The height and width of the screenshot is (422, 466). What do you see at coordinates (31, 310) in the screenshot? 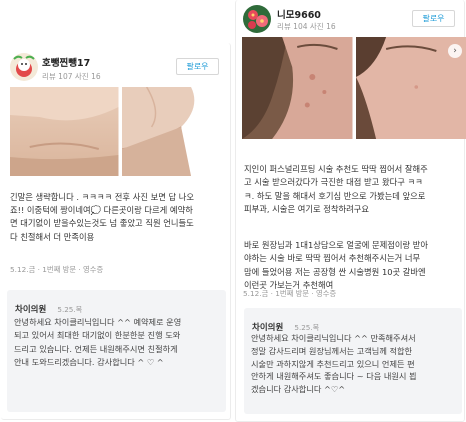
I see `reply-author: 차이의원` at bounding box center [31, 310].